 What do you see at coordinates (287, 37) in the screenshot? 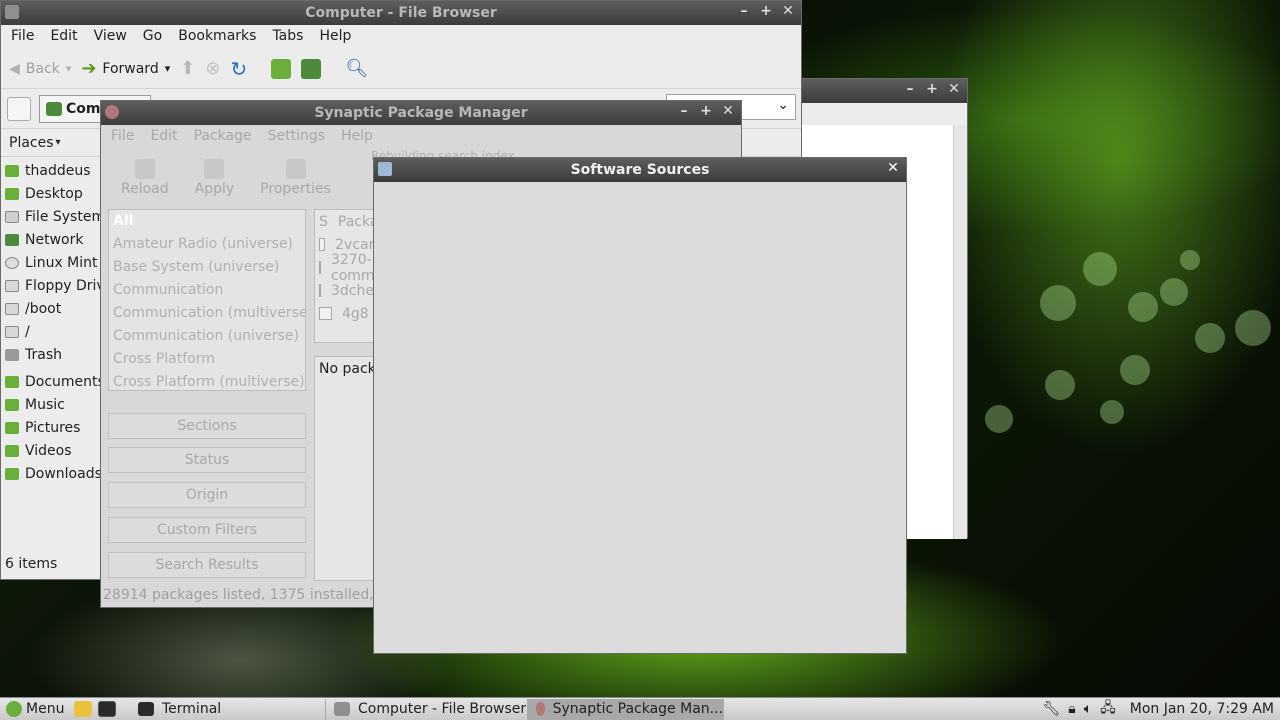
I see `menu-tabs: Tabs` at bounding box center [287, 37].